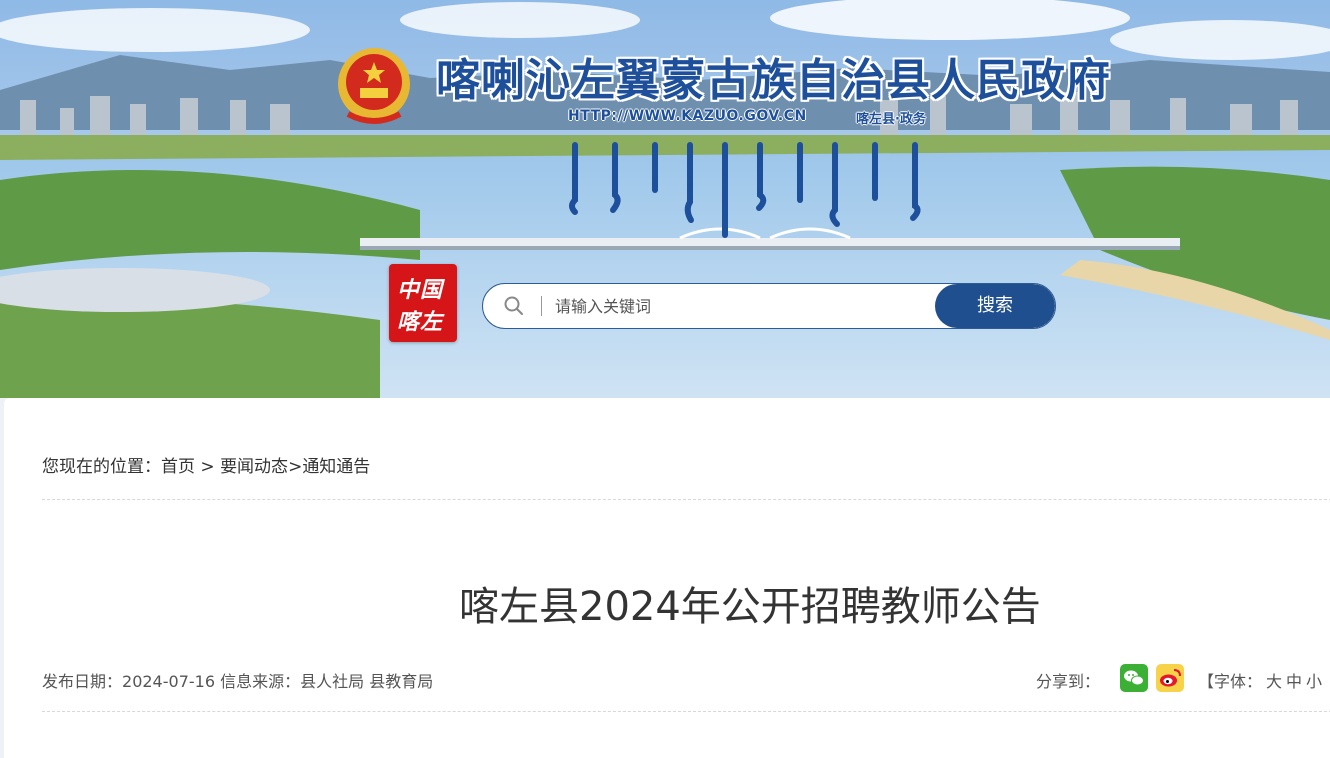 This screenshot has height=758, width=1330. I want to click on breadcrumb-current-link: 通知通告, so click(336, 467).